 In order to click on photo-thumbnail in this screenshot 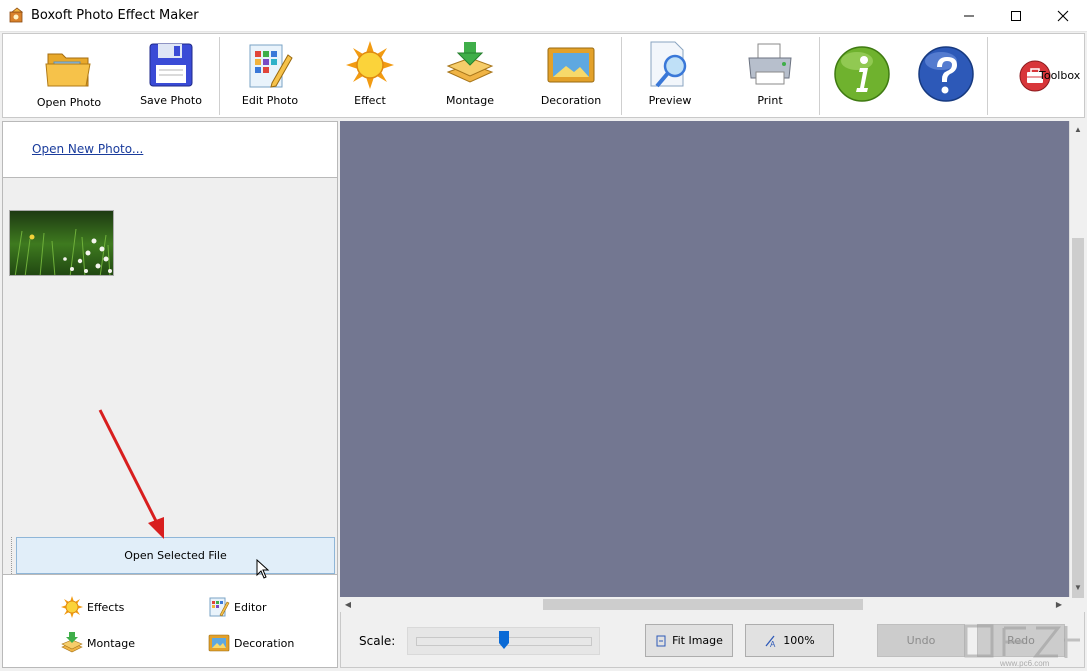, I will do `click(61, 243)`.